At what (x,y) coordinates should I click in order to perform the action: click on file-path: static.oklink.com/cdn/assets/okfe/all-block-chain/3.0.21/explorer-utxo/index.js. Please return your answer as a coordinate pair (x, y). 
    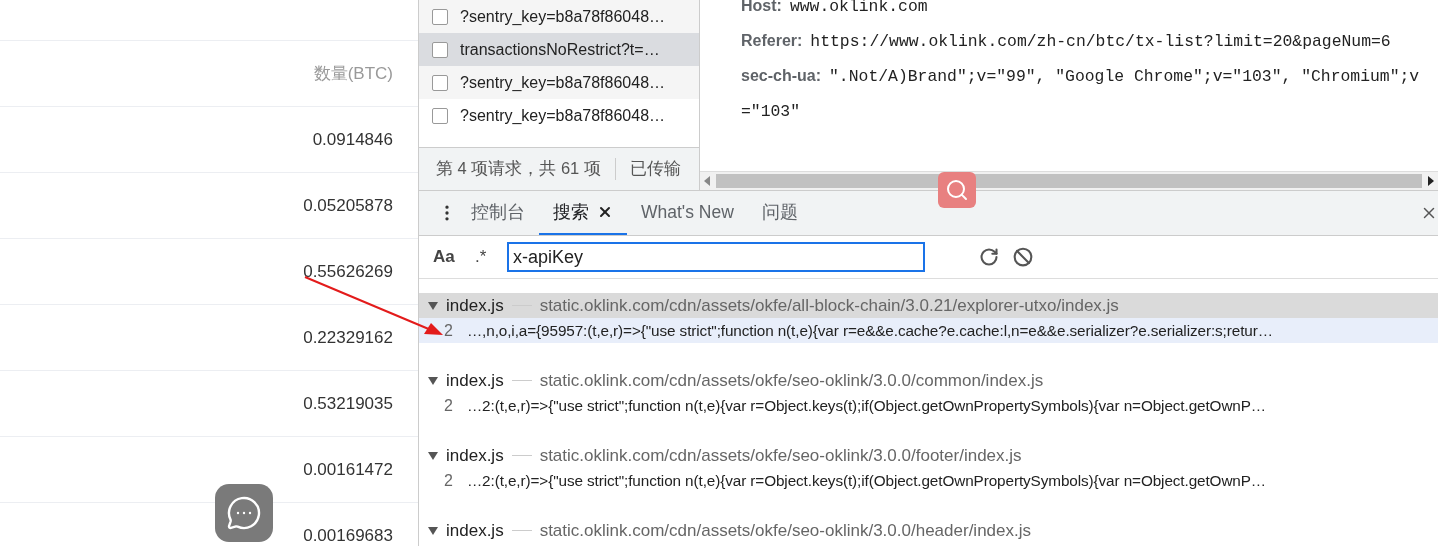
    Looking at the image, I should click on (829, 305).